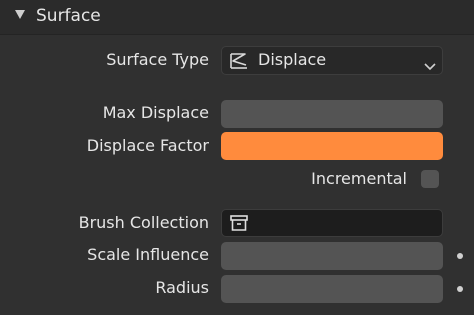 This screenshot has height=315, width=474. What do you see at coordinates (359, 178) in the screenshot?
I see `incremental-label: Incremental` at bounding box center [359, 178].